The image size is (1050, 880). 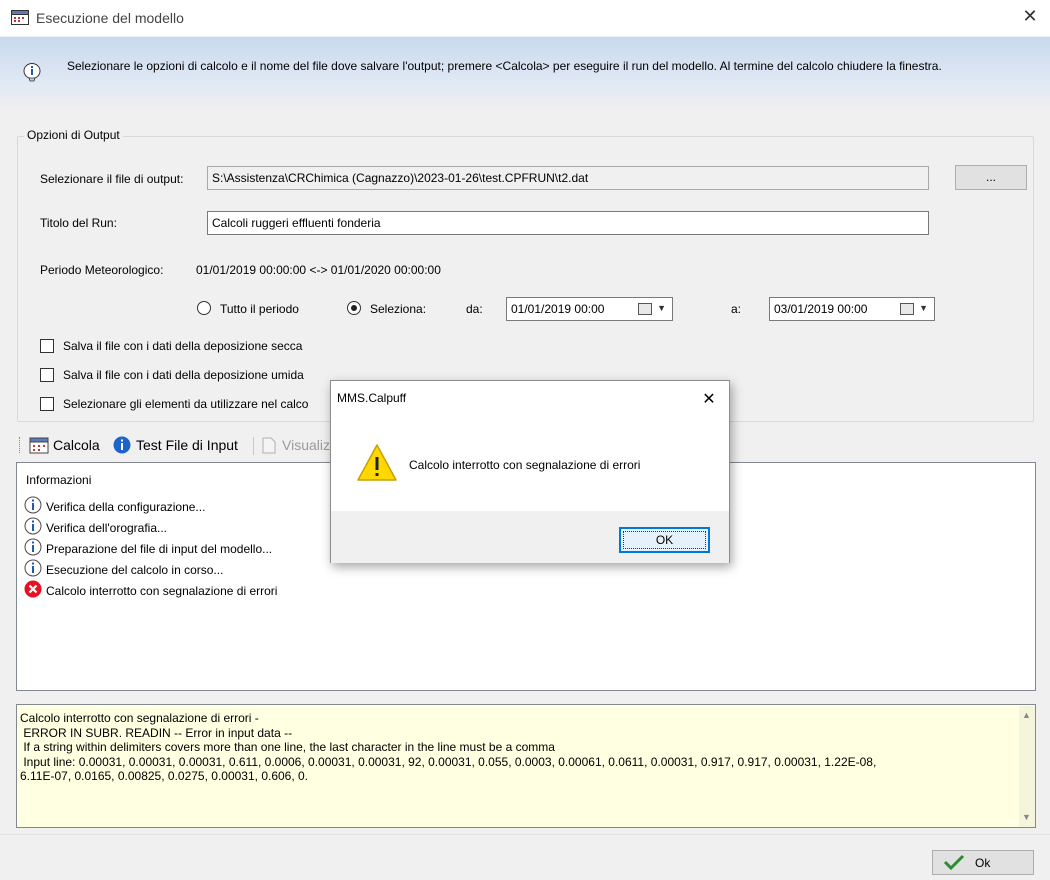 I want to click on checkbox-wet-deposition, so click(x=47, y=375).